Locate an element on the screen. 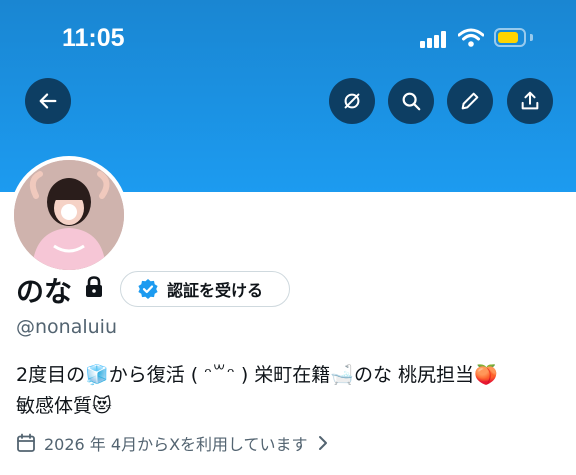 The image size is (576, 475). battery-tip is located at coordinates (531, 37).